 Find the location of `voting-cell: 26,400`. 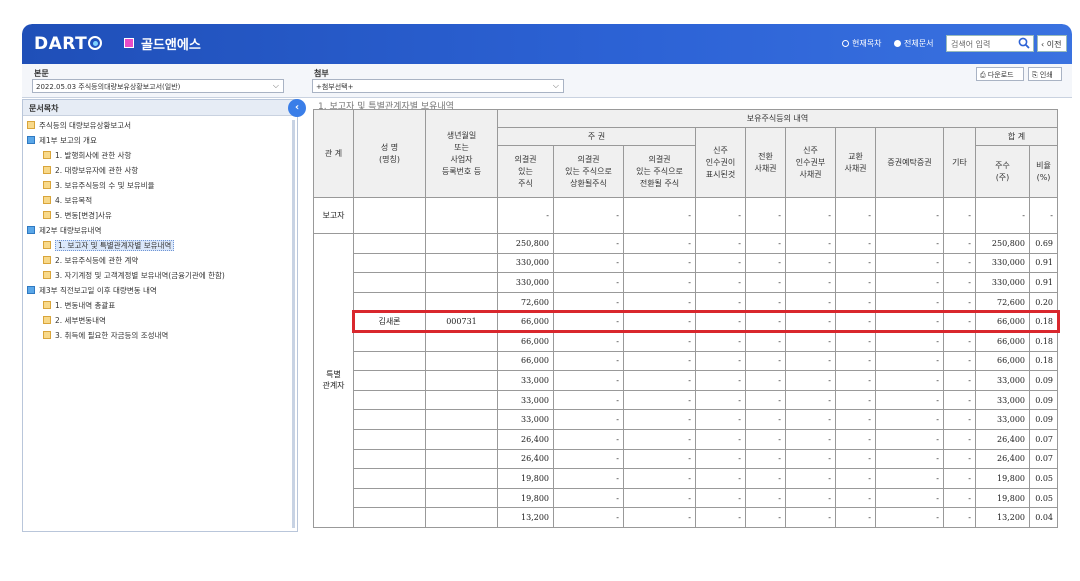

voting-cell: 26,400 is located at coordinates (525, 459).